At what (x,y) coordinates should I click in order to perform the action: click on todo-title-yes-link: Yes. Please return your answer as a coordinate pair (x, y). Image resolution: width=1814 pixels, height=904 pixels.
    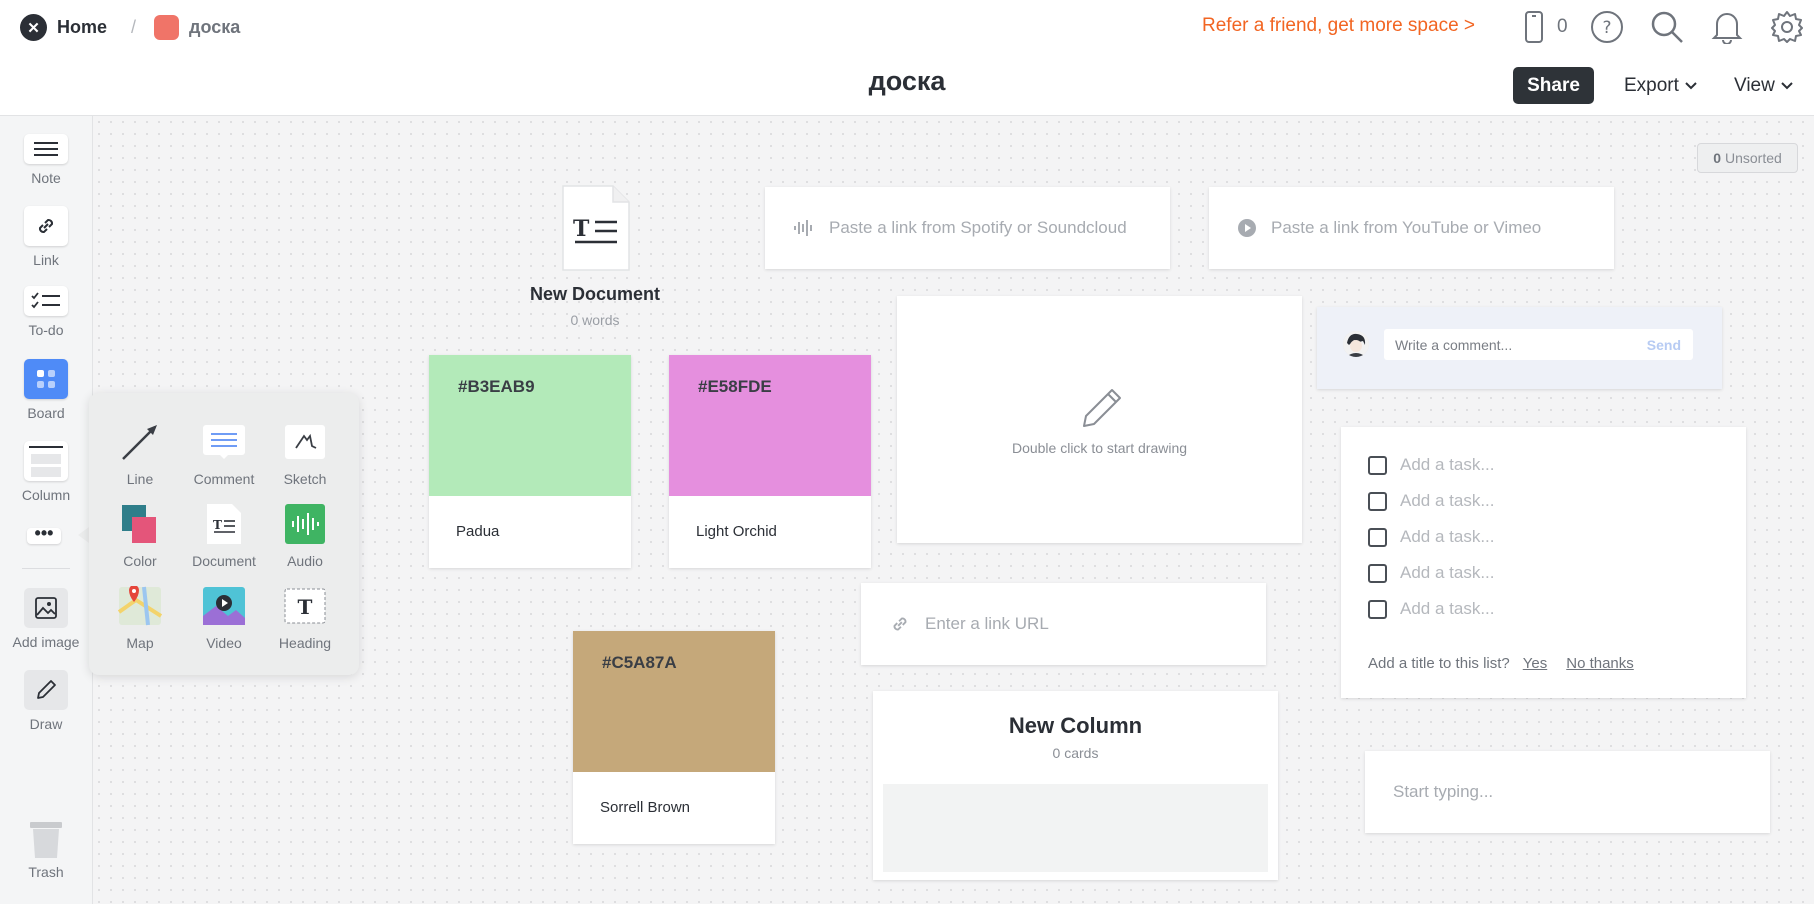
    Looking at the image, I should click on (1535, 663).